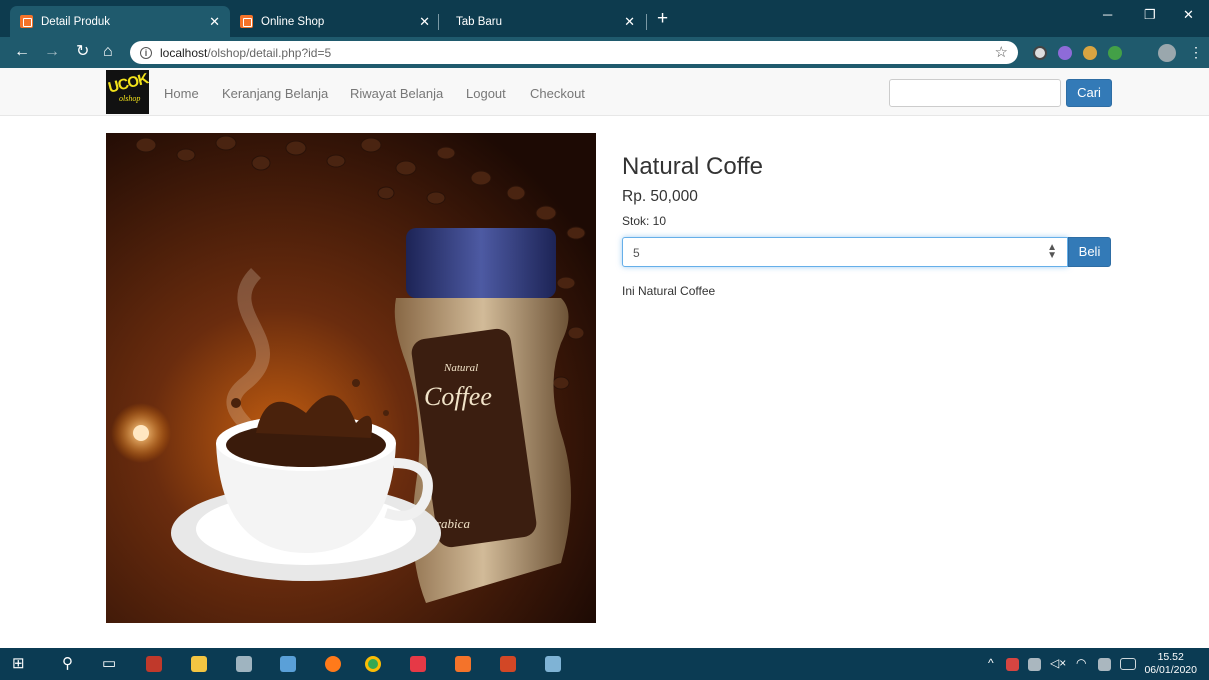 This screenshot has height=680, width=1209. What do you see at coordinates (604, 664) in the screenshot?
I see `windows-taskbar: ⊞ ⚲ ▭ ^ ◁× ◠ 15.52 06/01/2020` at bounding box center [604, 664].